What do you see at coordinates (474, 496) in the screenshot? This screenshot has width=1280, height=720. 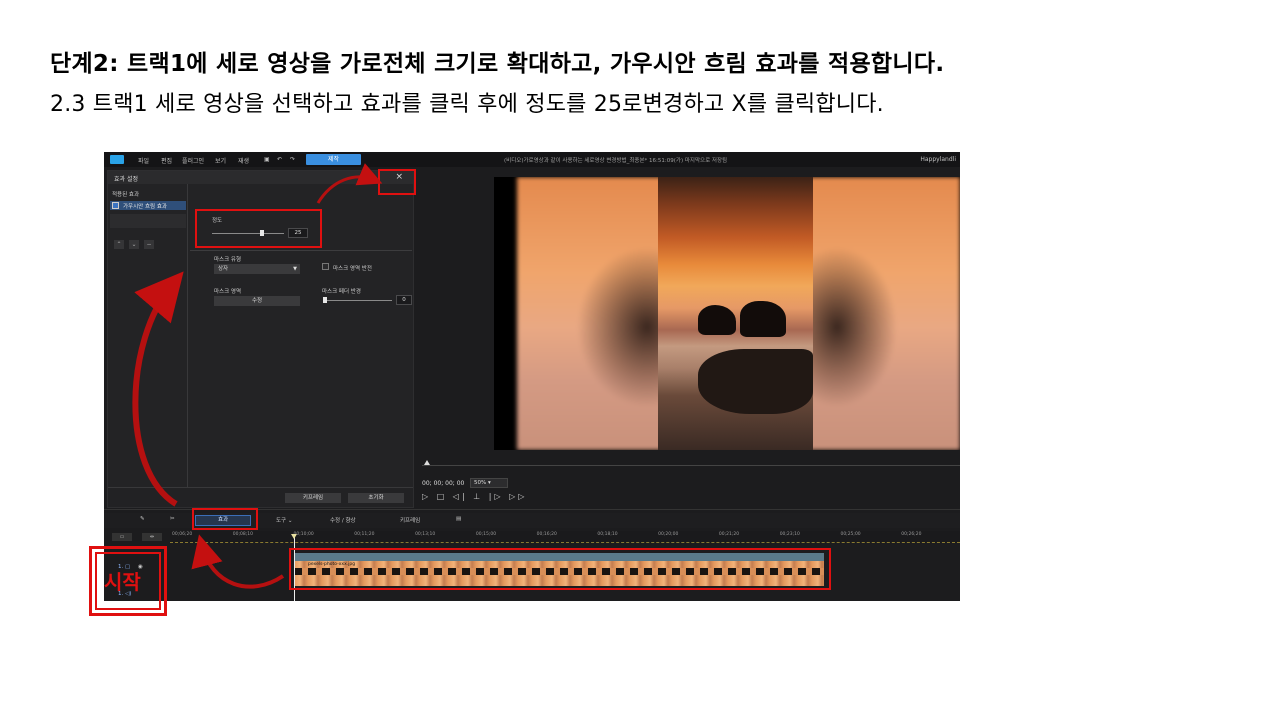 I see `playback-controls: ▷ □ ◁| ⊥ |▷ ▷▷` at bounding box center [474, 496].